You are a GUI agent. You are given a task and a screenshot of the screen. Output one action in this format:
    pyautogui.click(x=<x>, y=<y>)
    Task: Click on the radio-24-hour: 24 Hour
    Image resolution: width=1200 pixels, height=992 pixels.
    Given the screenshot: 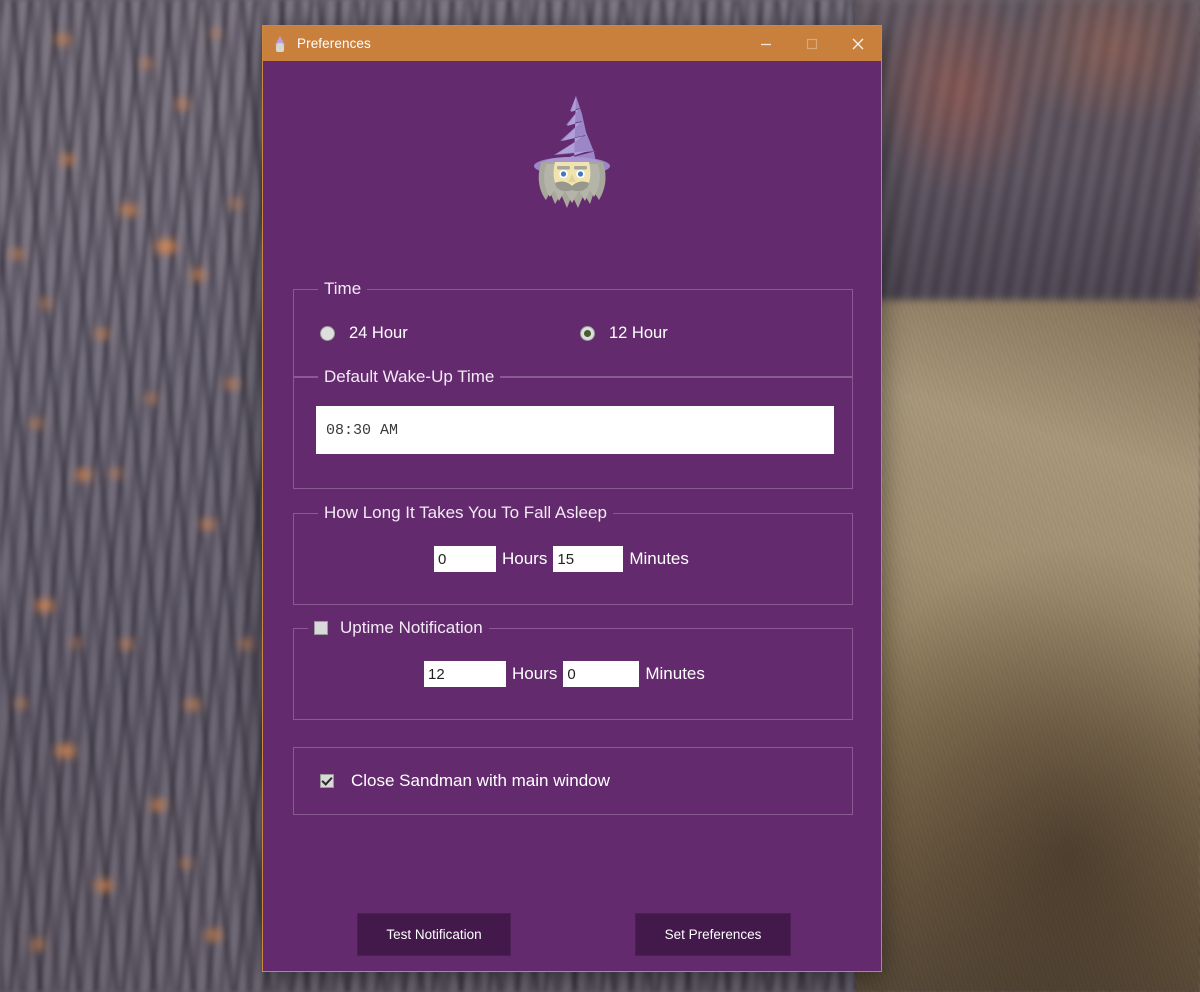 What is the action you would take?
    pyautogui.click(x=450, y=333)
    